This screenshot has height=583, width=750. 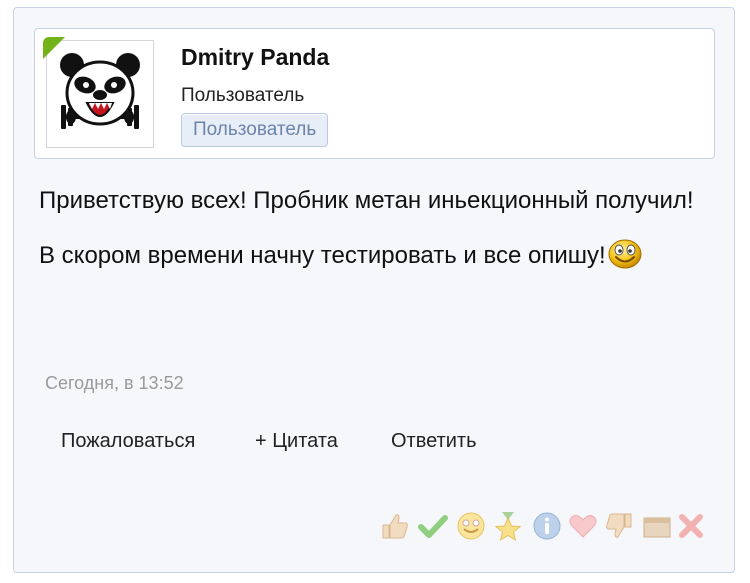 I want to click on close-icon, so click(x=691, y=526).